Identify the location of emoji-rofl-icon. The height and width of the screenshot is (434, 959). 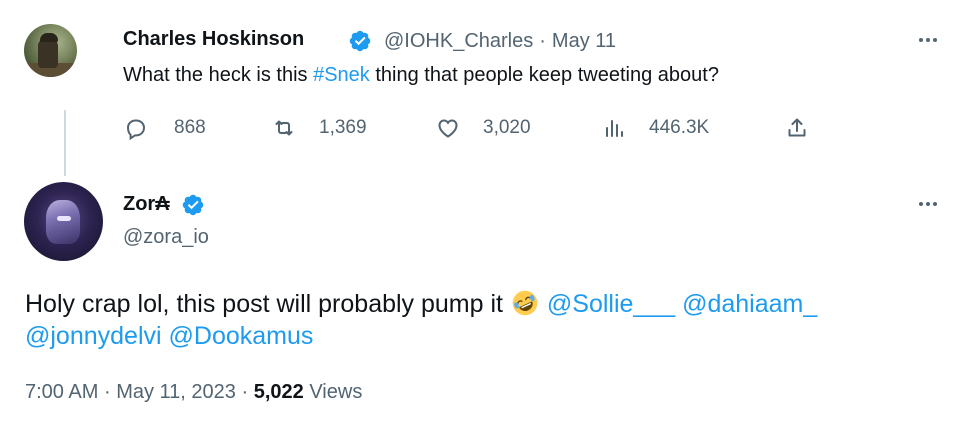
(525, 303).